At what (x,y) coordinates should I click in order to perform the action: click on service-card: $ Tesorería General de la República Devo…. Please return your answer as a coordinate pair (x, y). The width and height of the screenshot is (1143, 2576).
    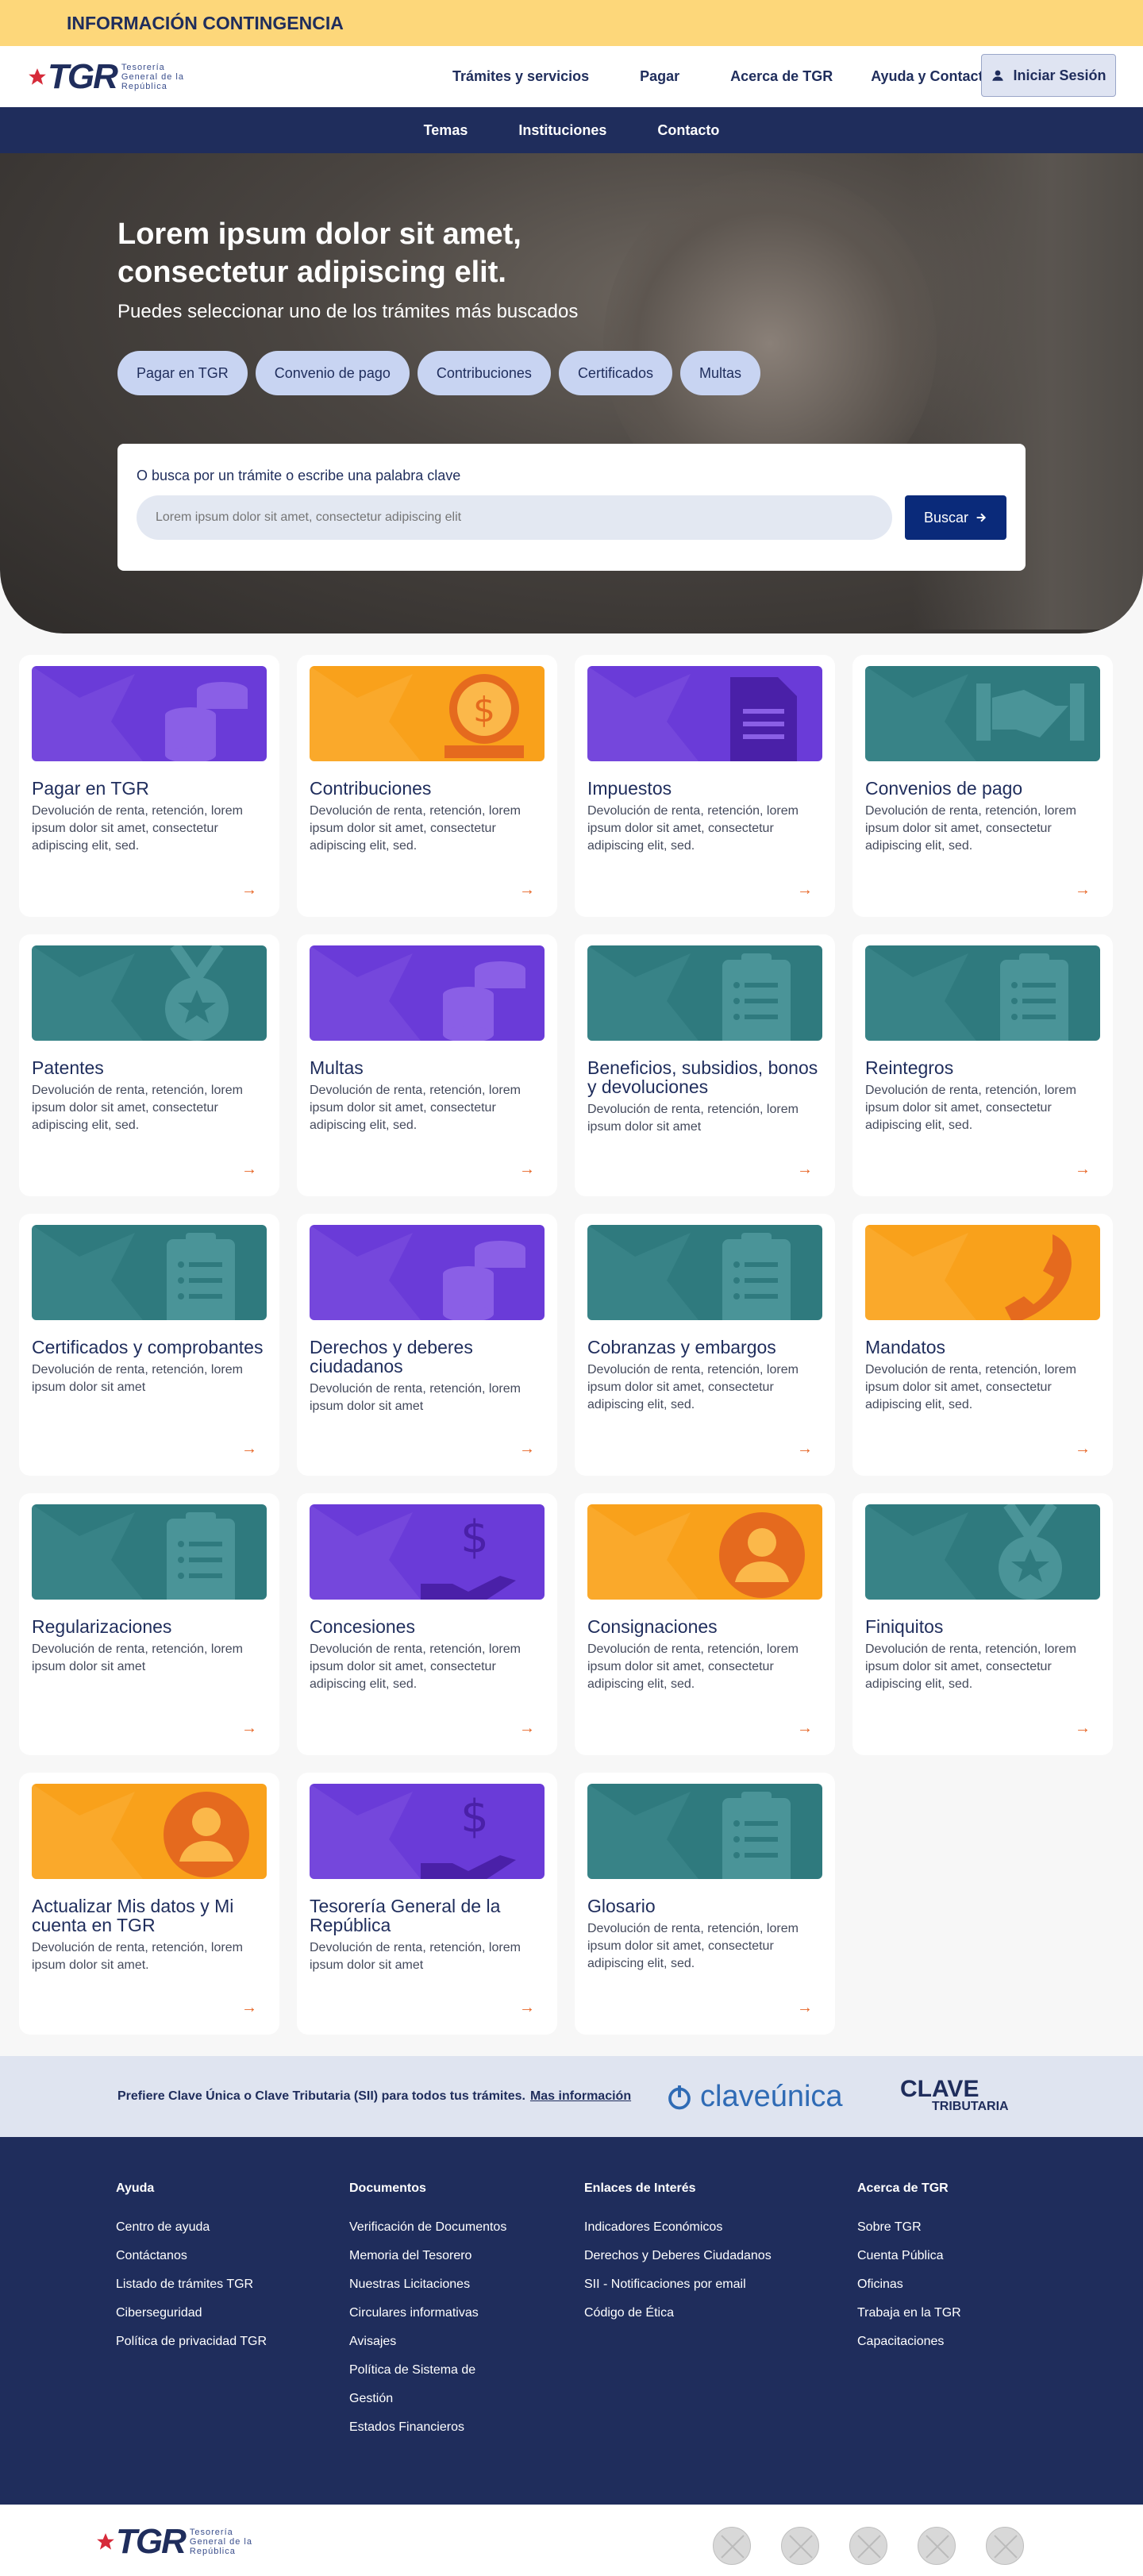
    Looking at the image, I should click on (427, 1904).